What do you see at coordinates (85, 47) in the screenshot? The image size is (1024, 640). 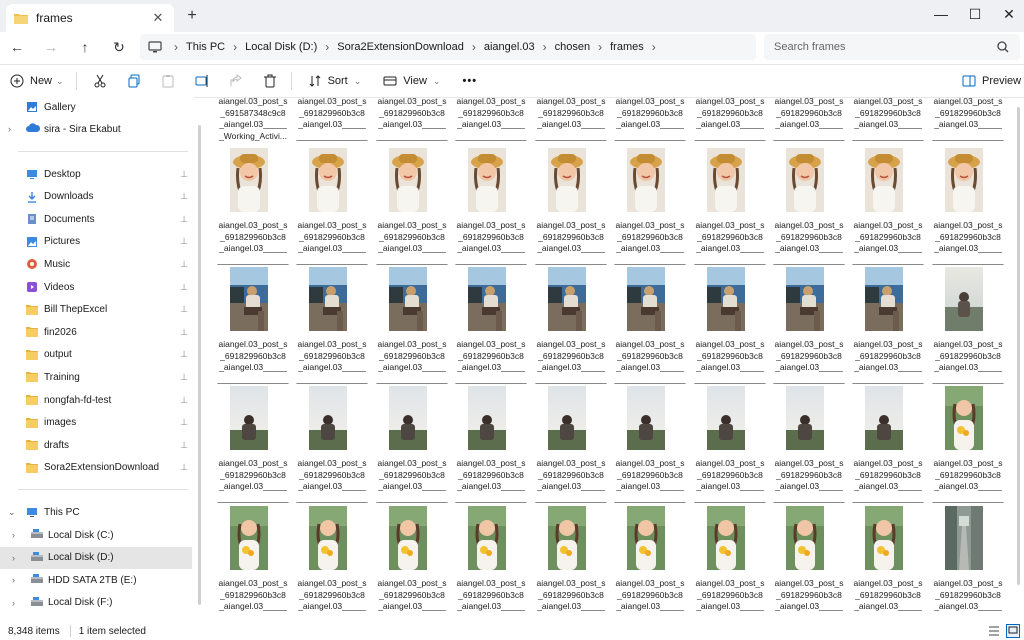 I see `up-button: ↑` at bounding box center [85, 47].